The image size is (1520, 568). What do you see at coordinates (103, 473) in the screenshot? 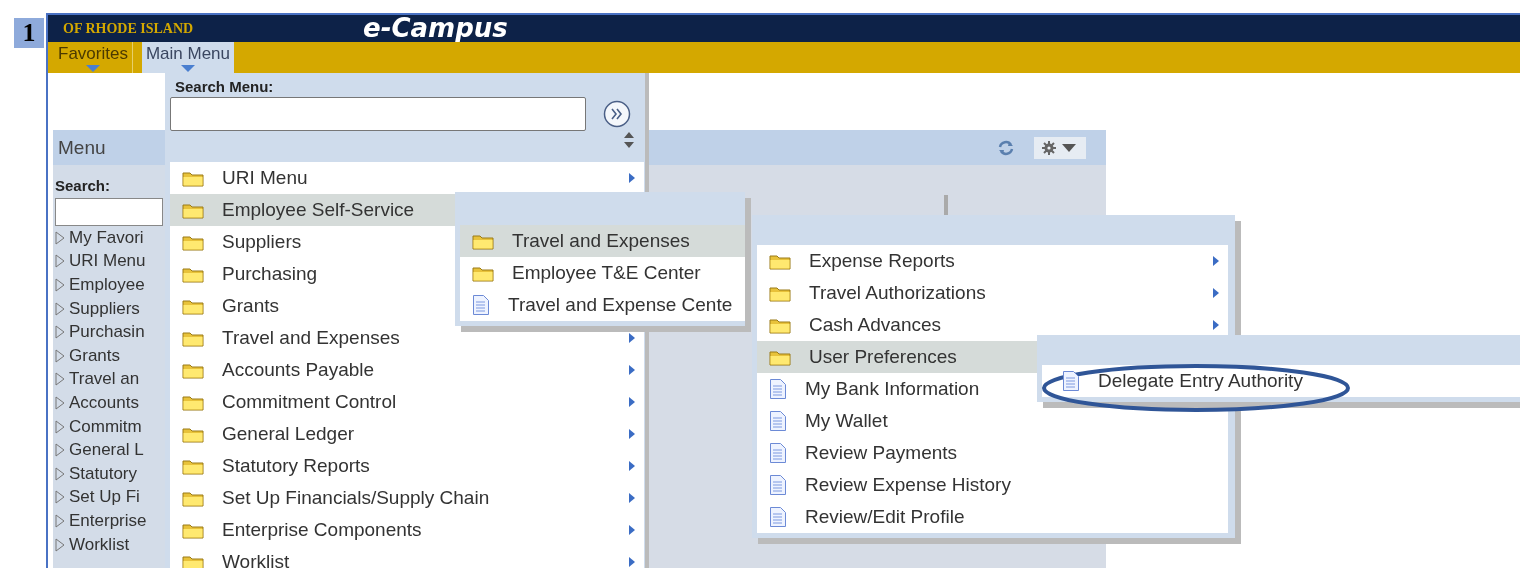
I see `tree-item: Statutory` at bounding box center [103, 473].